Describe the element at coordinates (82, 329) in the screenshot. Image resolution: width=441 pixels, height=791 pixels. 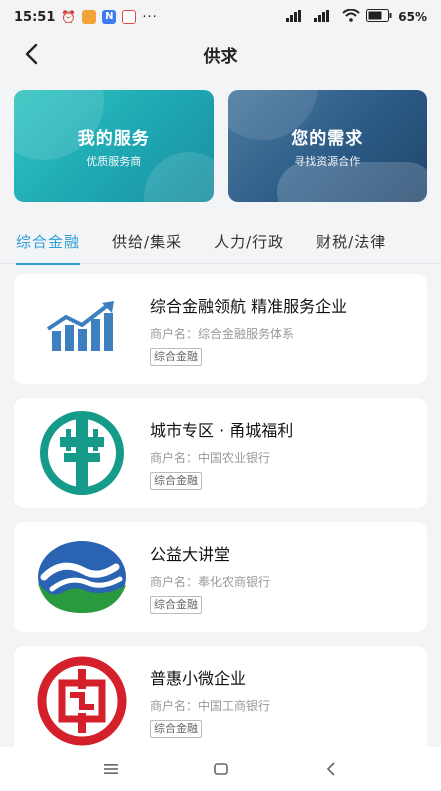
I see `chart-growth-icon` at that location.